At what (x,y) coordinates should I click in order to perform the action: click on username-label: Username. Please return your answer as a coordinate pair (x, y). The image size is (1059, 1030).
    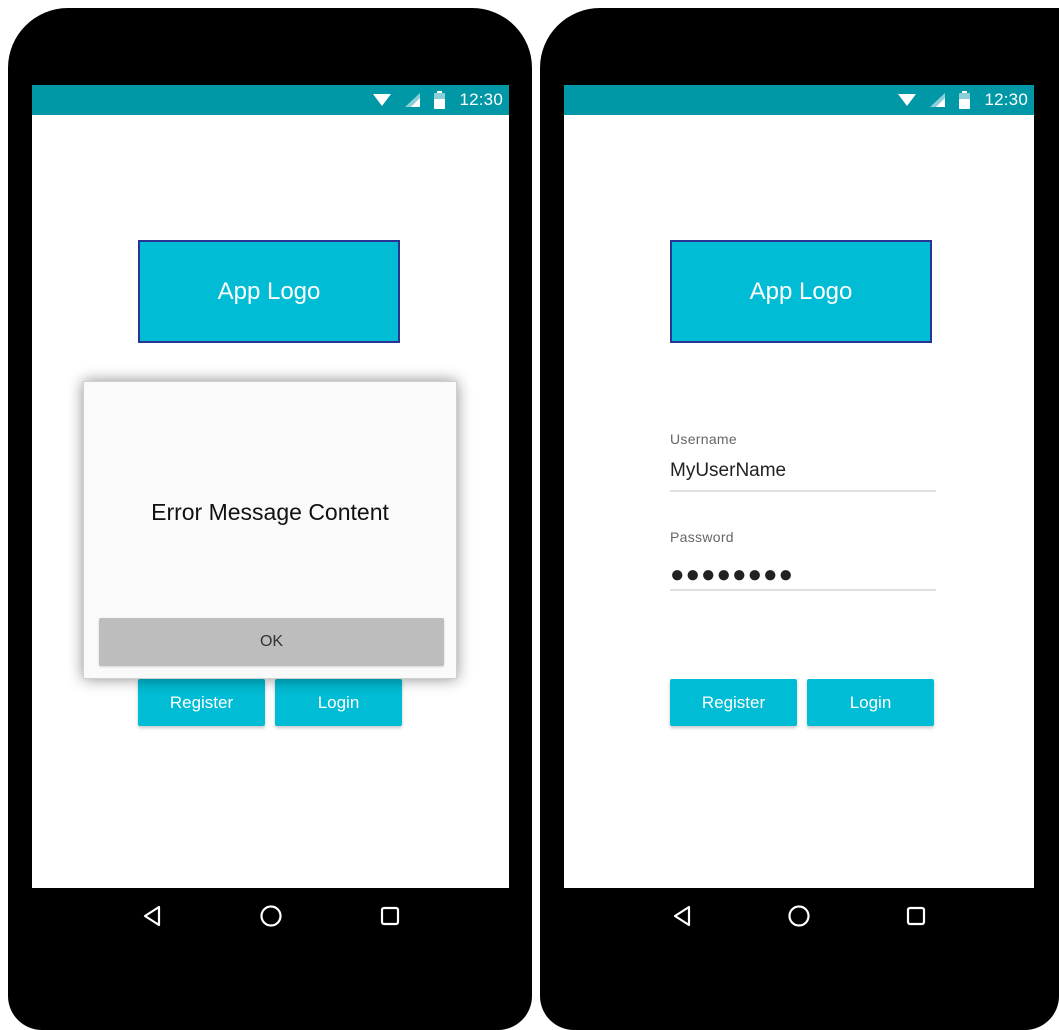
    Looking at the image, I should click on (703, 439).